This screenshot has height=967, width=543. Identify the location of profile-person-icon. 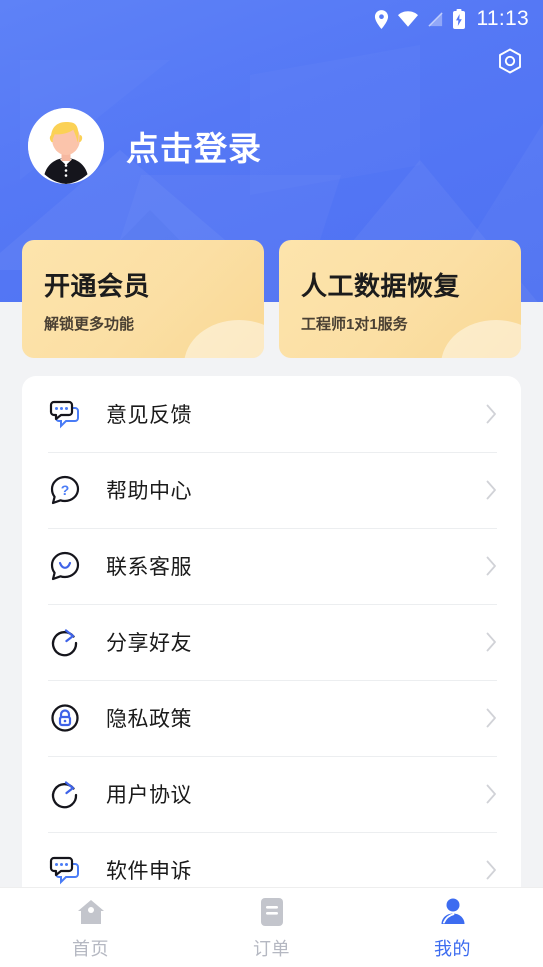
(453, 912).